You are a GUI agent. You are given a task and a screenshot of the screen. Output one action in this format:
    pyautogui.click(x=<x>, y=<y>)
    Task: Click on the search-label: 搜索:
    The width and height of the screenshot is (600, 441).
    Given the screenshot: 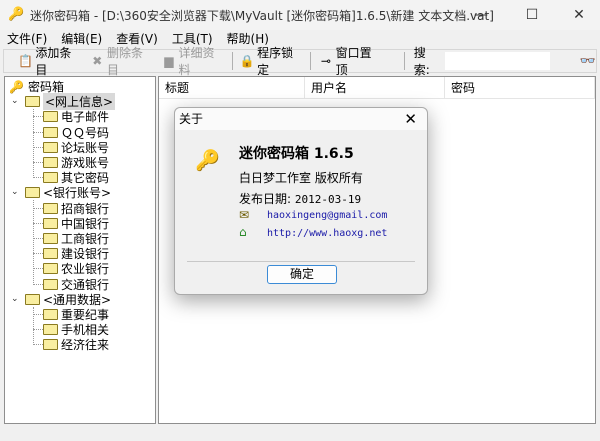 What is the action you would take?
    pyautogui.click(x=421, y=61)
    